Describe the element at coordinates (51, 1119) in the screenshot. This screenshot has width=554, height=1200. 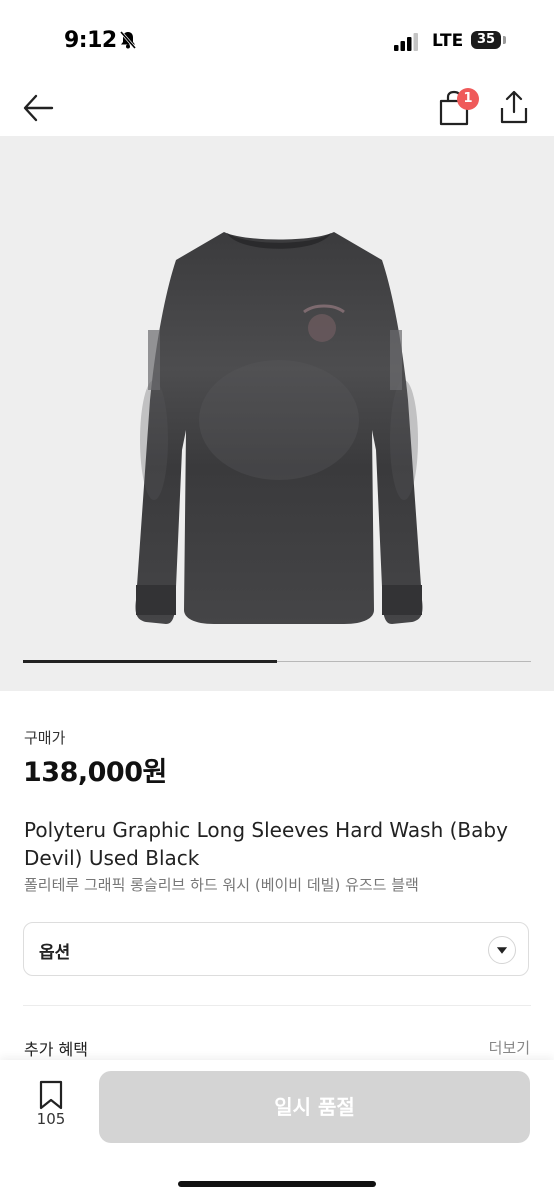
I see `bookmark-count: 105` at that location.